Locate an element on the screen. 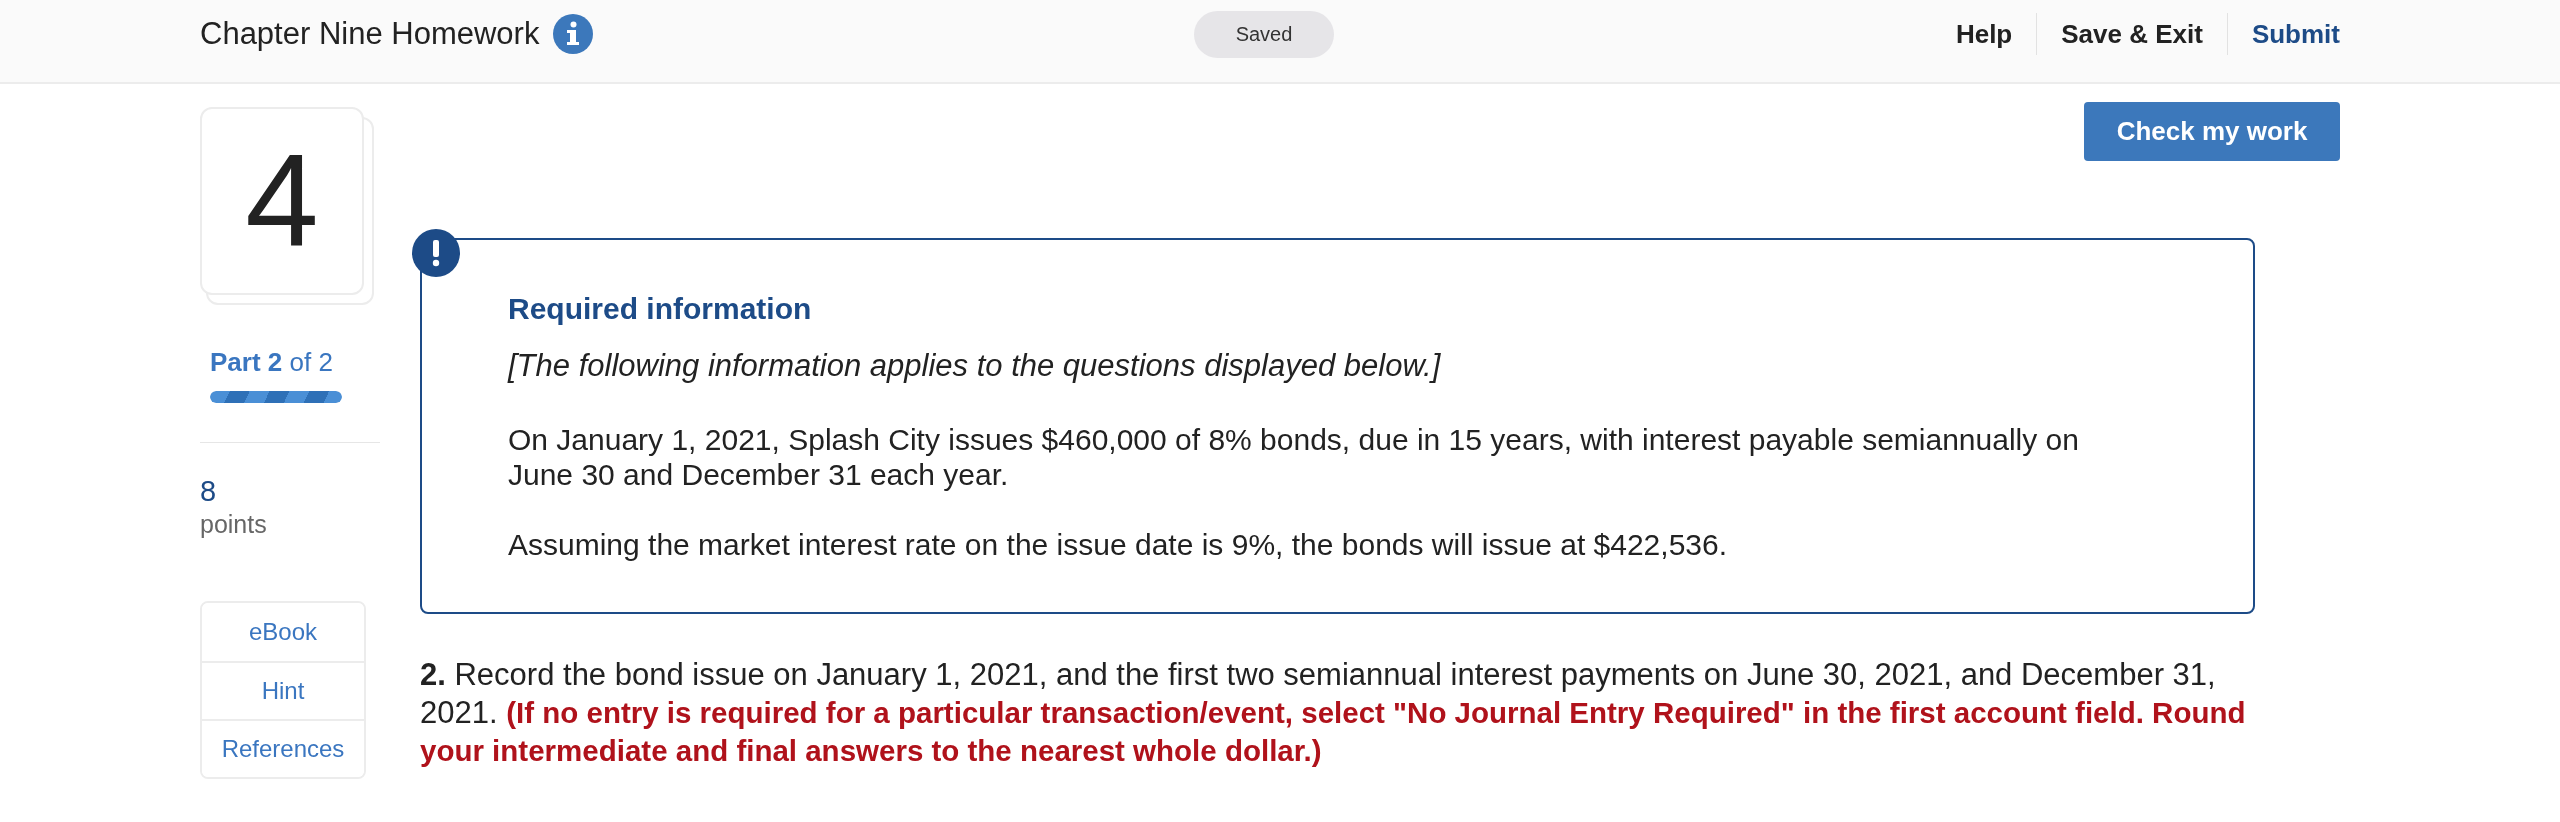  resource-link: References is located at coordinates (283, 748).